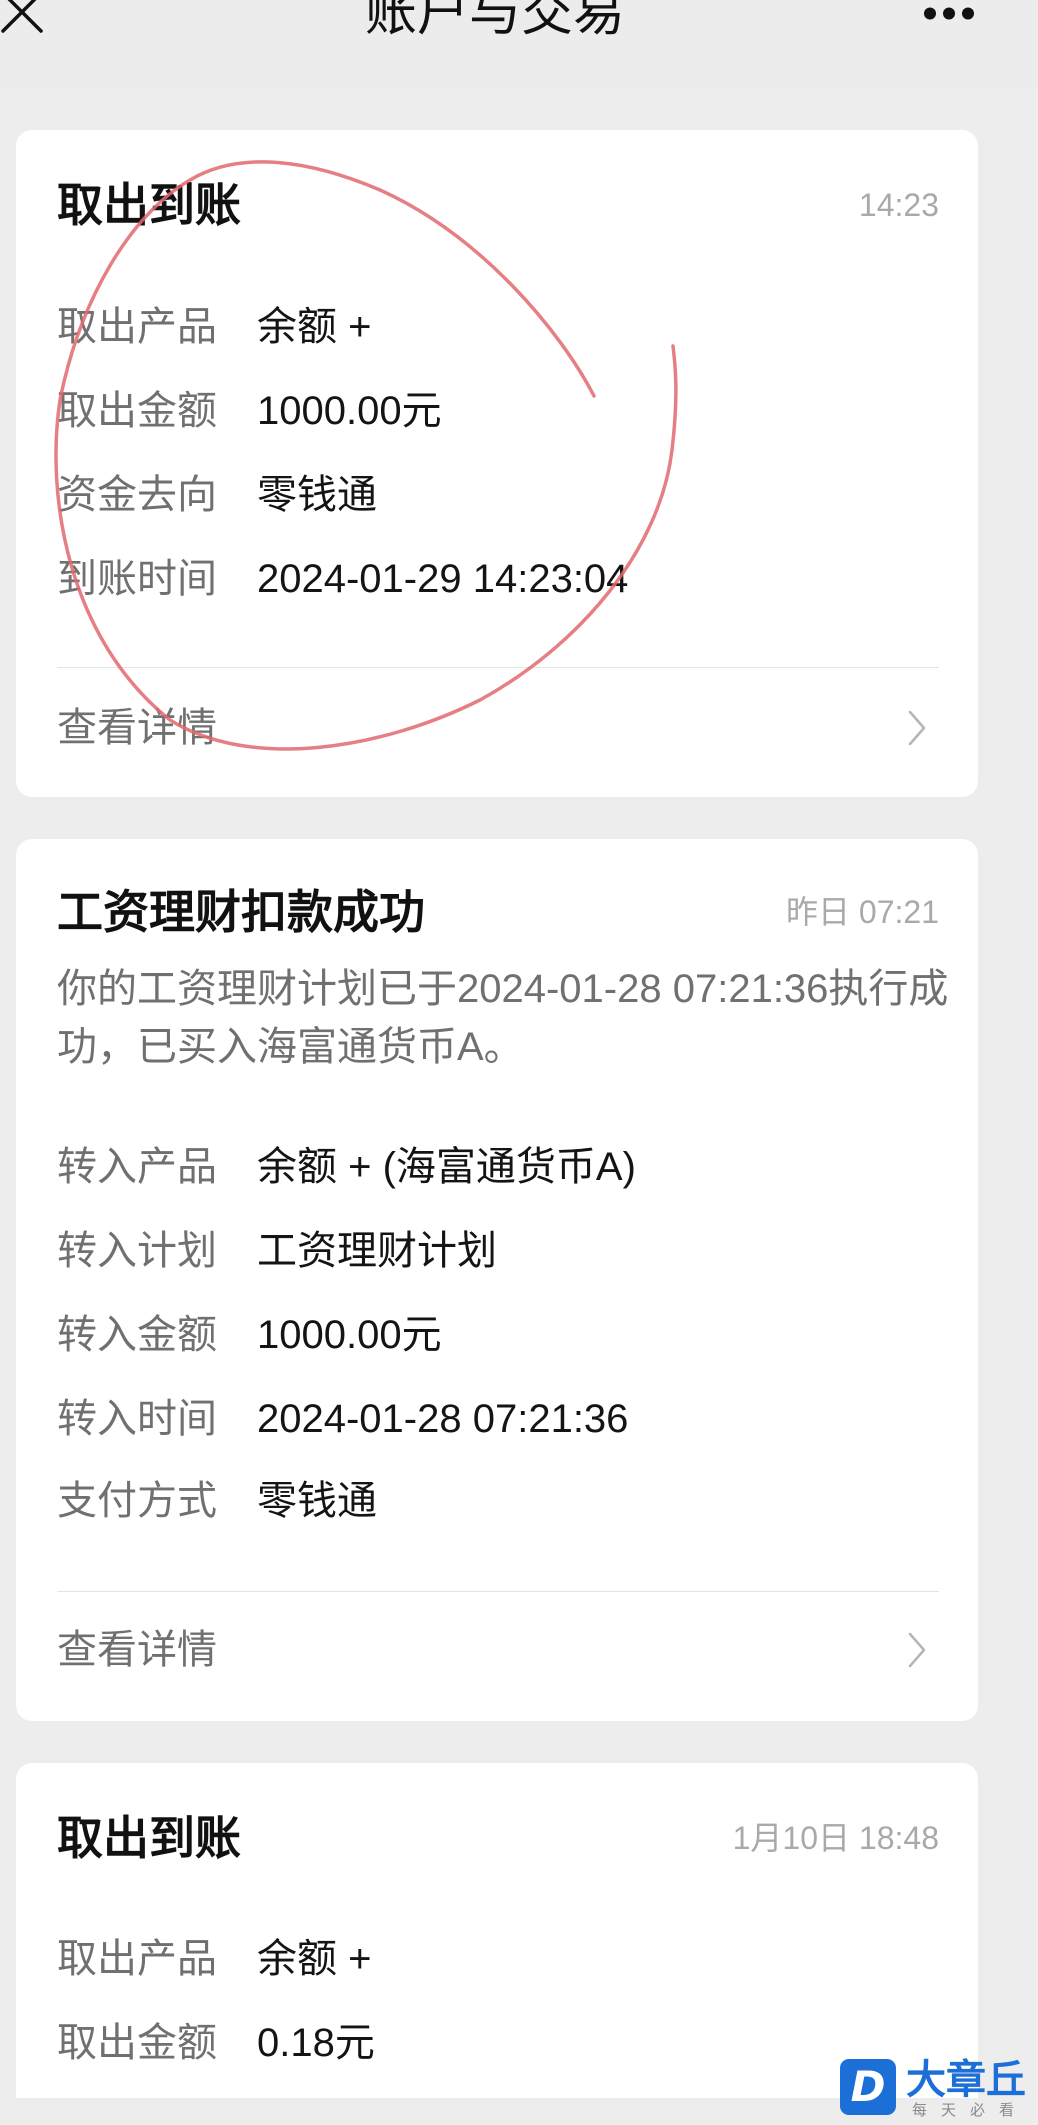  Describe the element at coordinates (137, 1335) in the screenshot. I see `row-label: 转入金额` at that location.